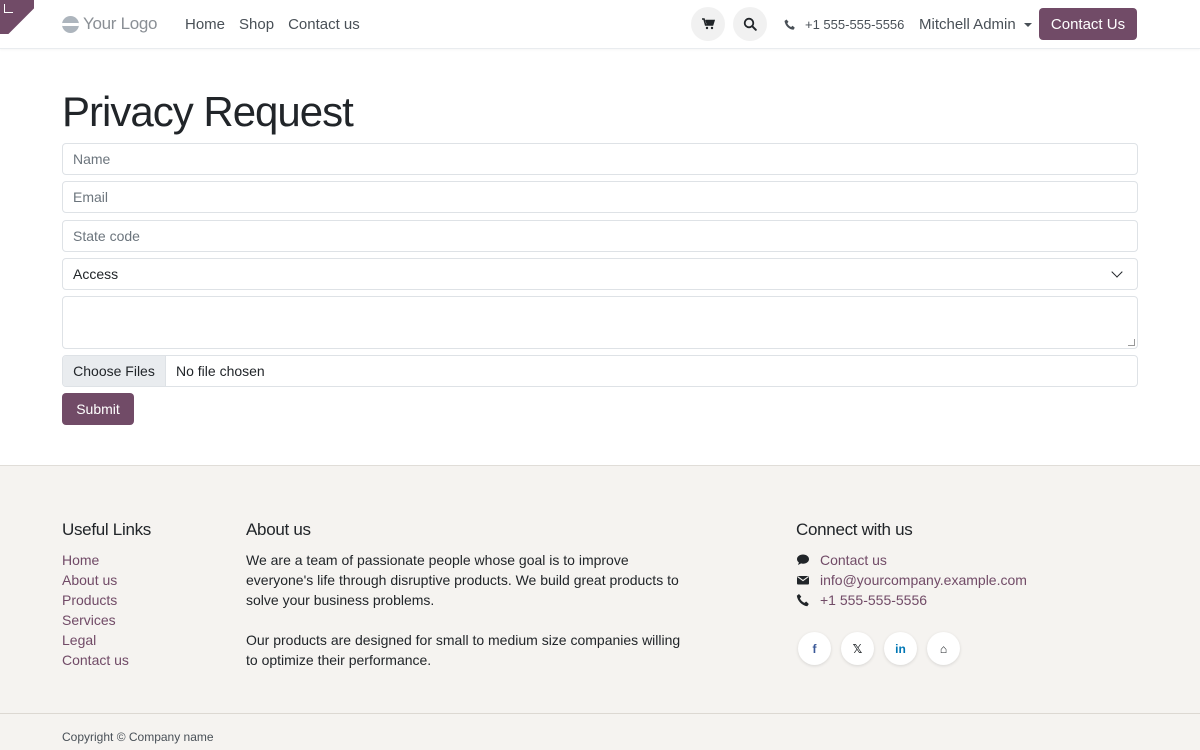 The image size is (1200, 750). I want to click on footer-link-home: Home, so click(106, 560).